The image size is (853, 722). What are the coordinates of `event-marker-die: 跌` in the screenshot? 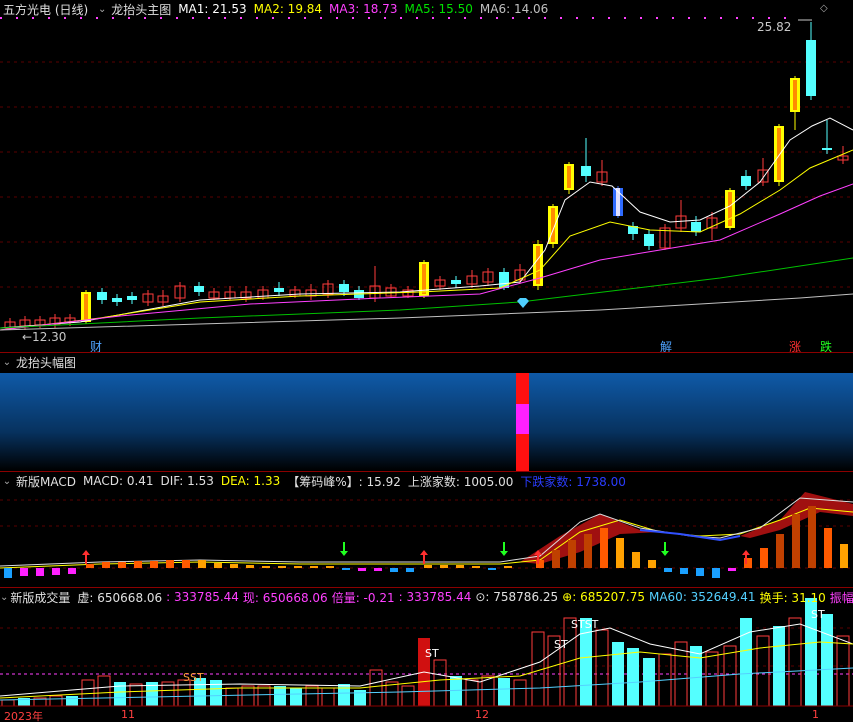 It's located at (826, 345).